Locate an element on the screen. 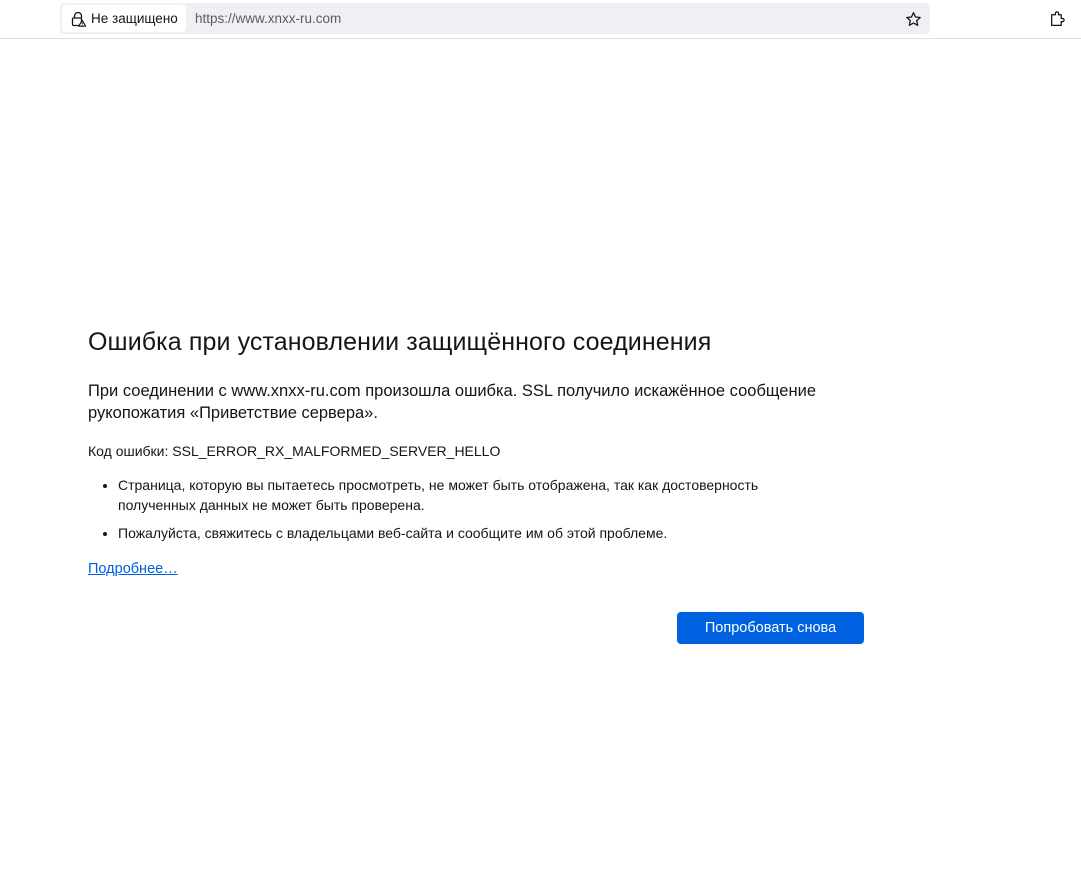 This screenshot has width=1081, height=891. extensions-puzzle-icon is located at coordinates (1057, 18).